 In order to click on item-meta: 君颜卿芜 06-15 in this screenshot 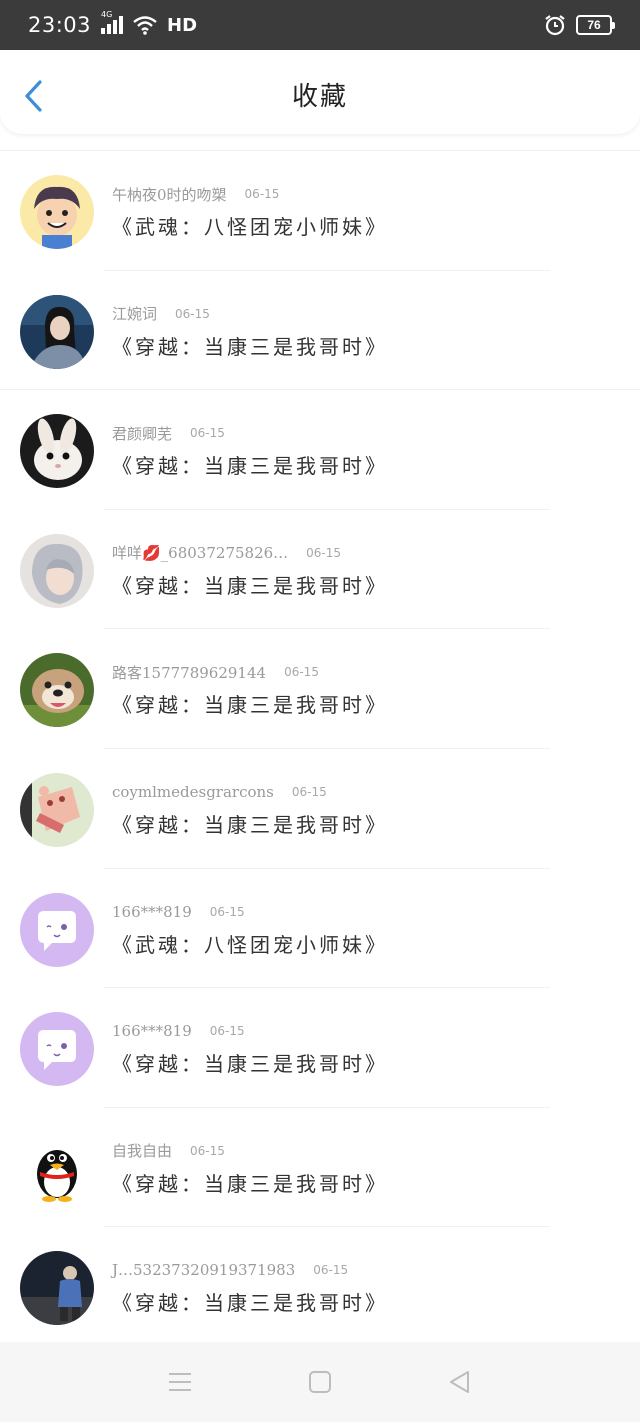, I will do `click(168, 433)`.